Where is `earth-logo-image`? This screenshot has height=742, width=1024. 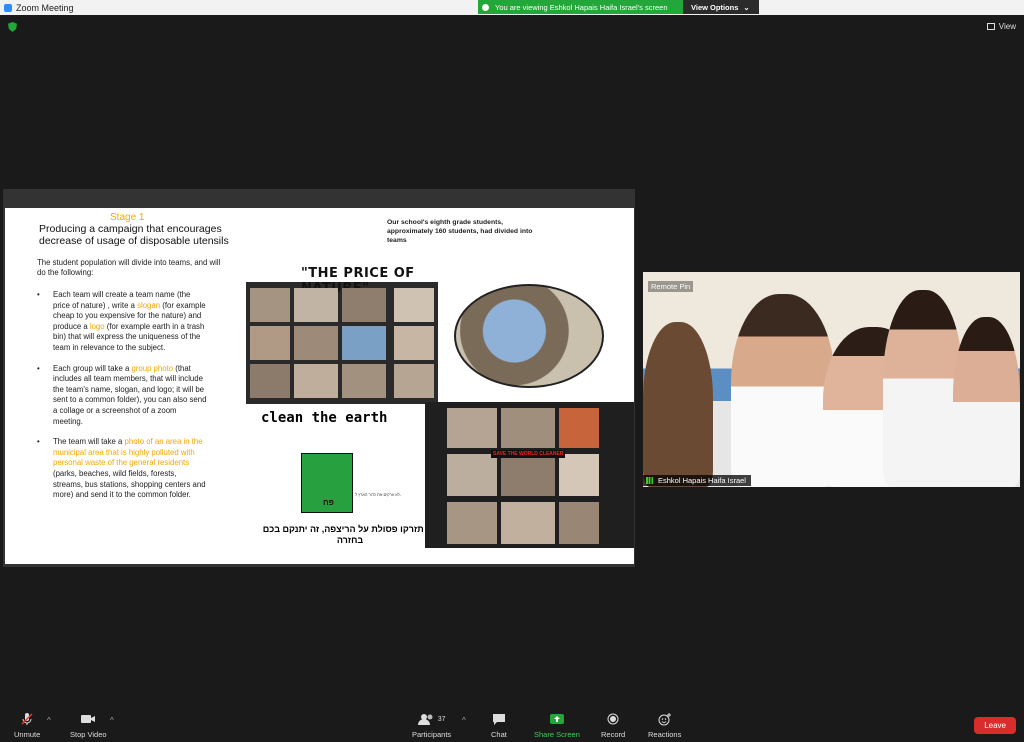
earth-logo-image is located at coordinates (529, 336).